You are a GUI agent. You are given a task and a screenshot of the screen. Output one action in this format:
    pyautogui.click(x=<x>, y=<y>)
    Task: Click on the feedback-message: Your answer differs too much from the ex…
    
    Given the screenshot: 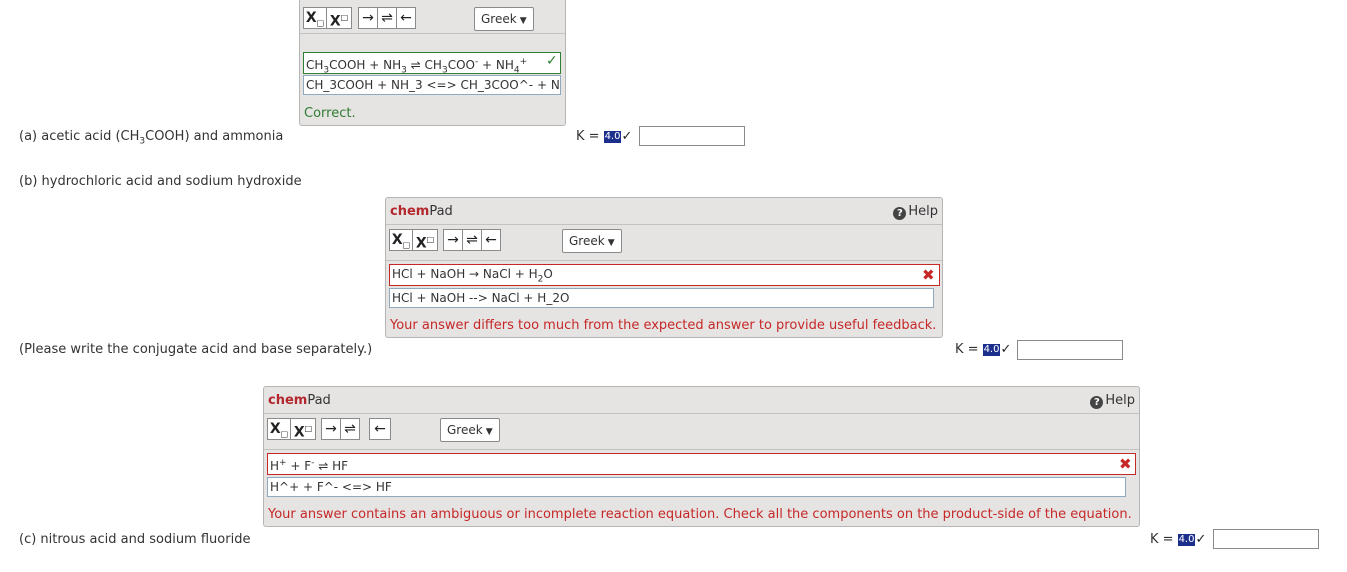 What is the action you would take?
    pyautogui.click(x=663, y=325)
    